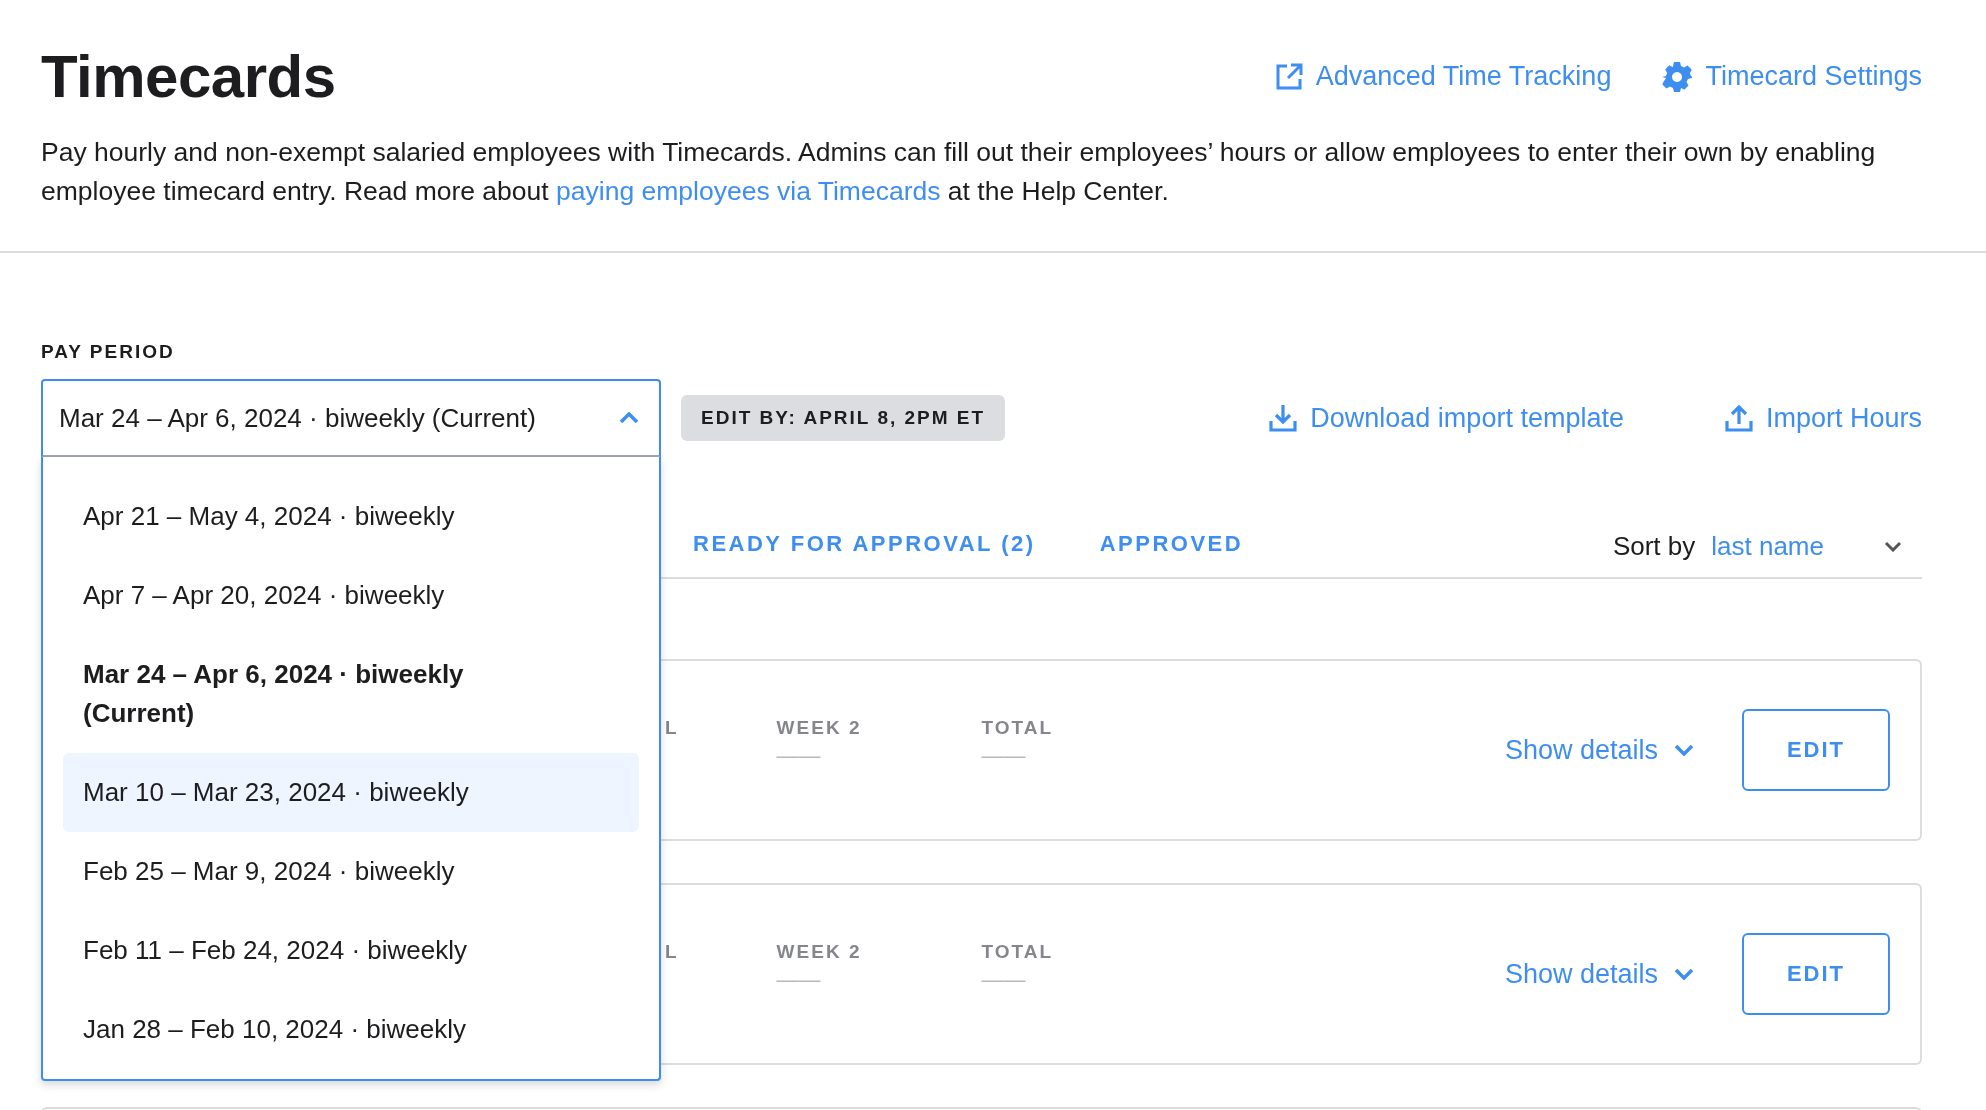 The image size is (1986, 1110). I want to click on dropdown-option: Apr 21 – May 4, 2024 · biweekly, so click(351, 516).